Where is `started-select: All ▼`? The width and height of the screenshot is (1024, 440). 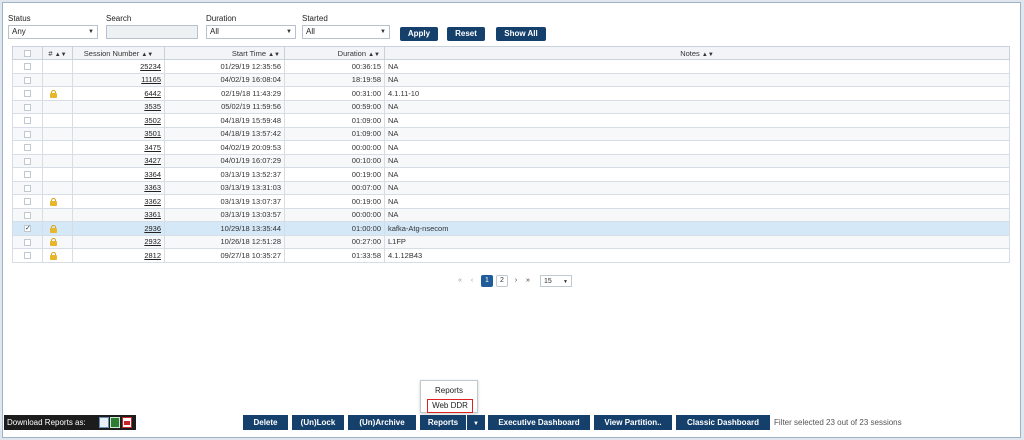 started-select: All ▼ is located at coordinates (346, 32).